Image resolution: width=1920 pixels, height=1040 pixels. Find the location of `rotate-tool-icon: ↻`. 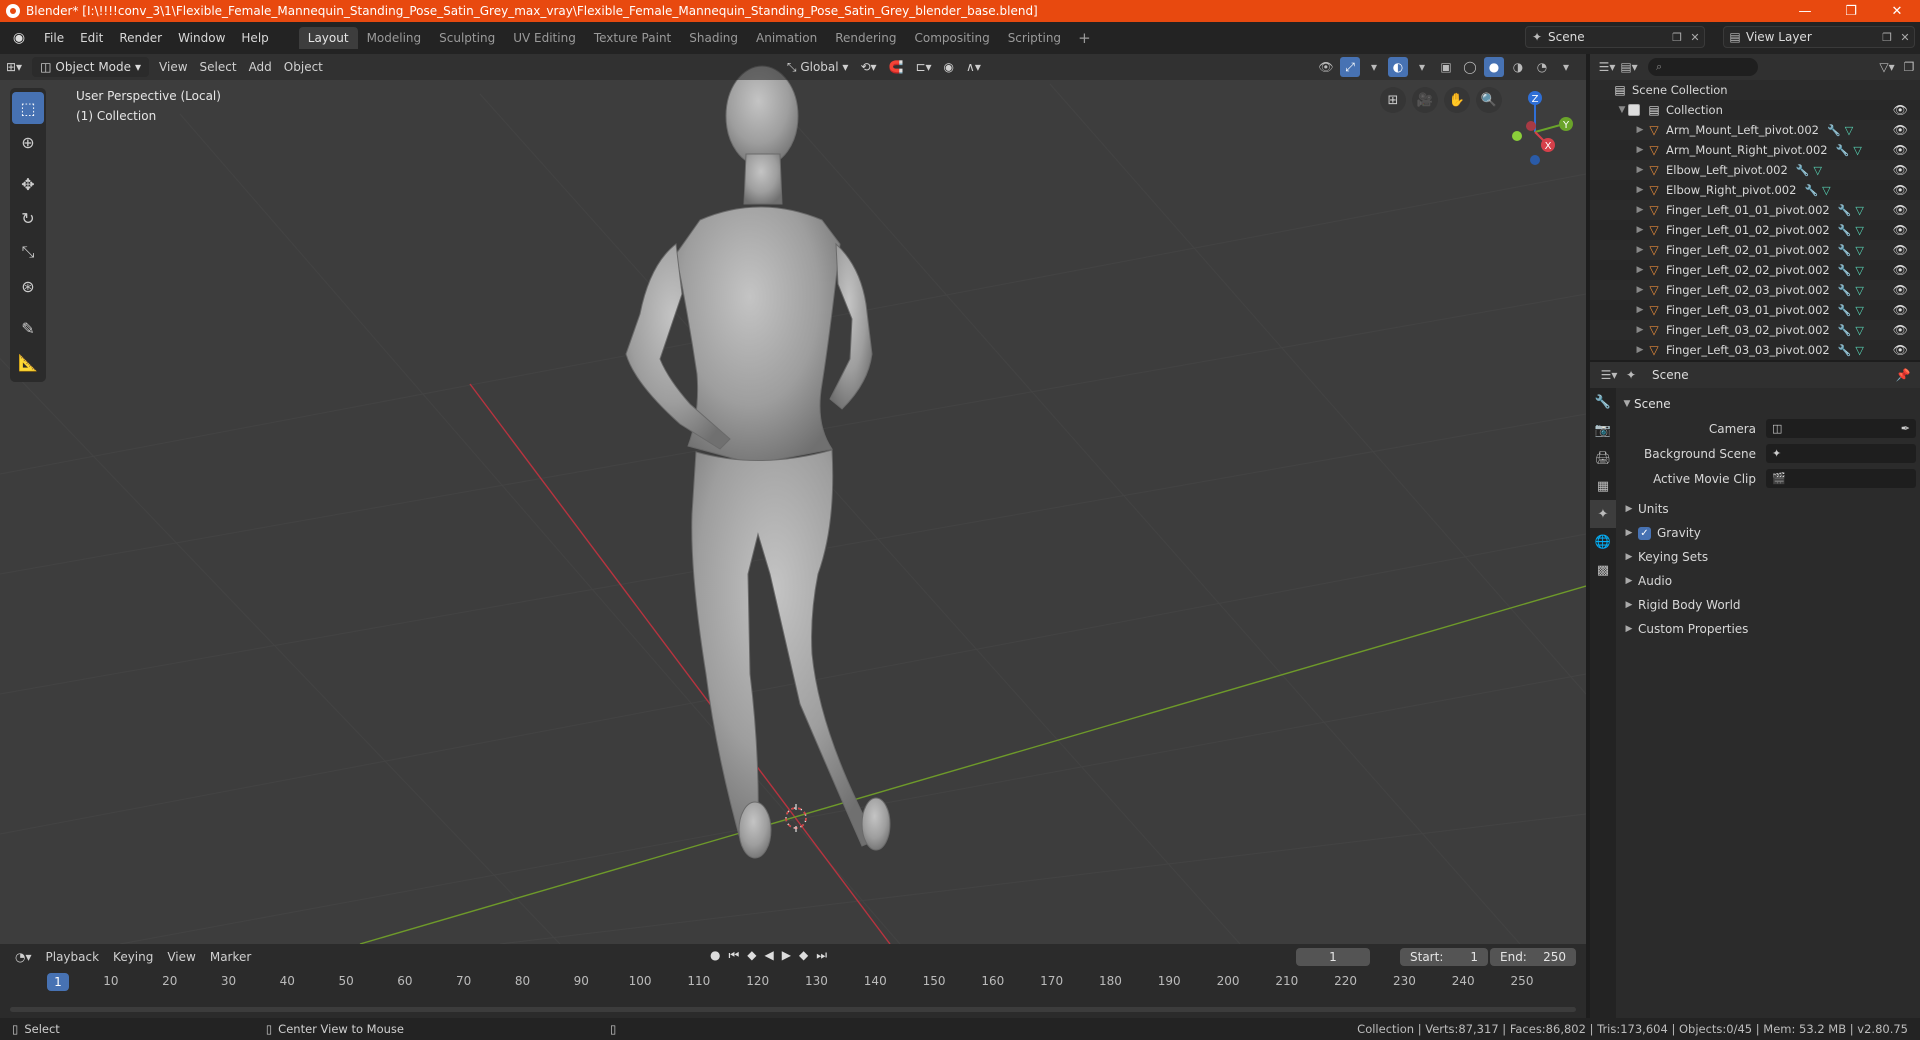

rotate-tool-icon: ↻ is located at coordinates (28, 218).